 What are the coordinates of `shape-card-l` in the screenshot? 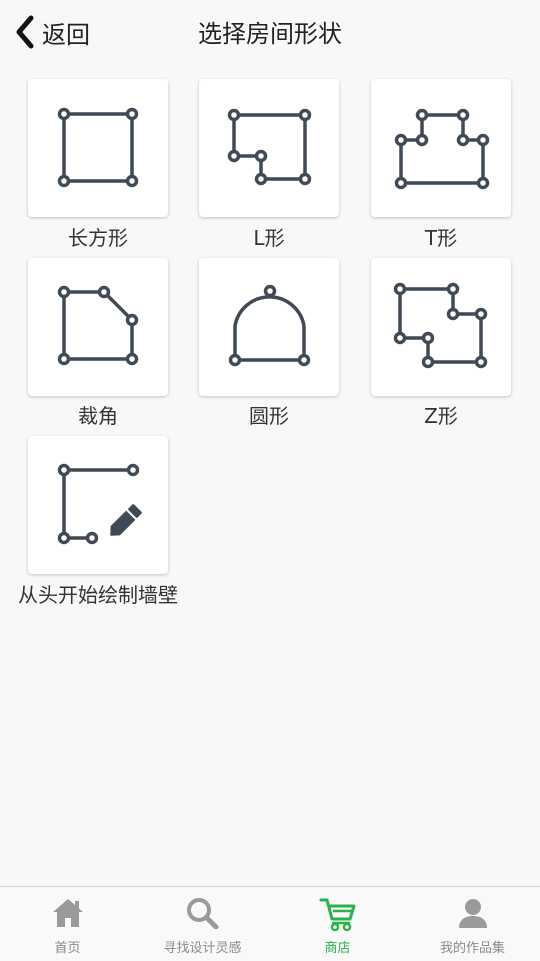 It's located at (269, 148).